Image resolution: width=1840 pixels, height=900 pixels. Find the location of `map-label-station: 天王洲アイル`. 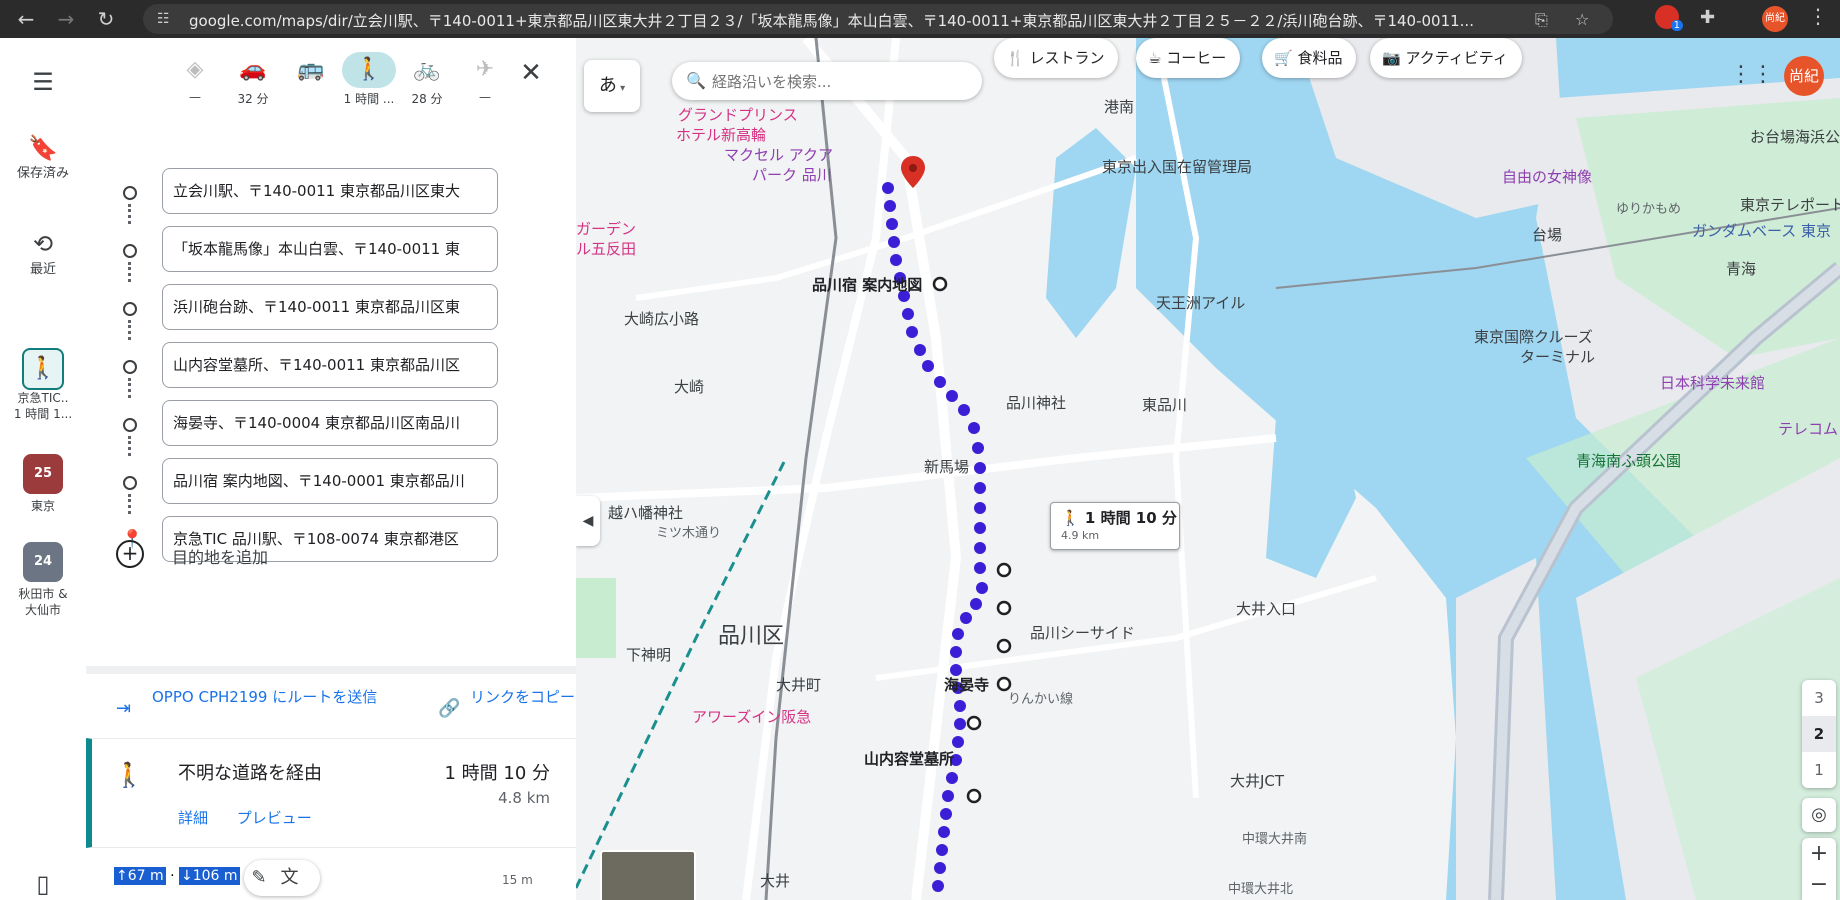

map-label-station: 天王洲アイル is located at coordinates (1200, 302).